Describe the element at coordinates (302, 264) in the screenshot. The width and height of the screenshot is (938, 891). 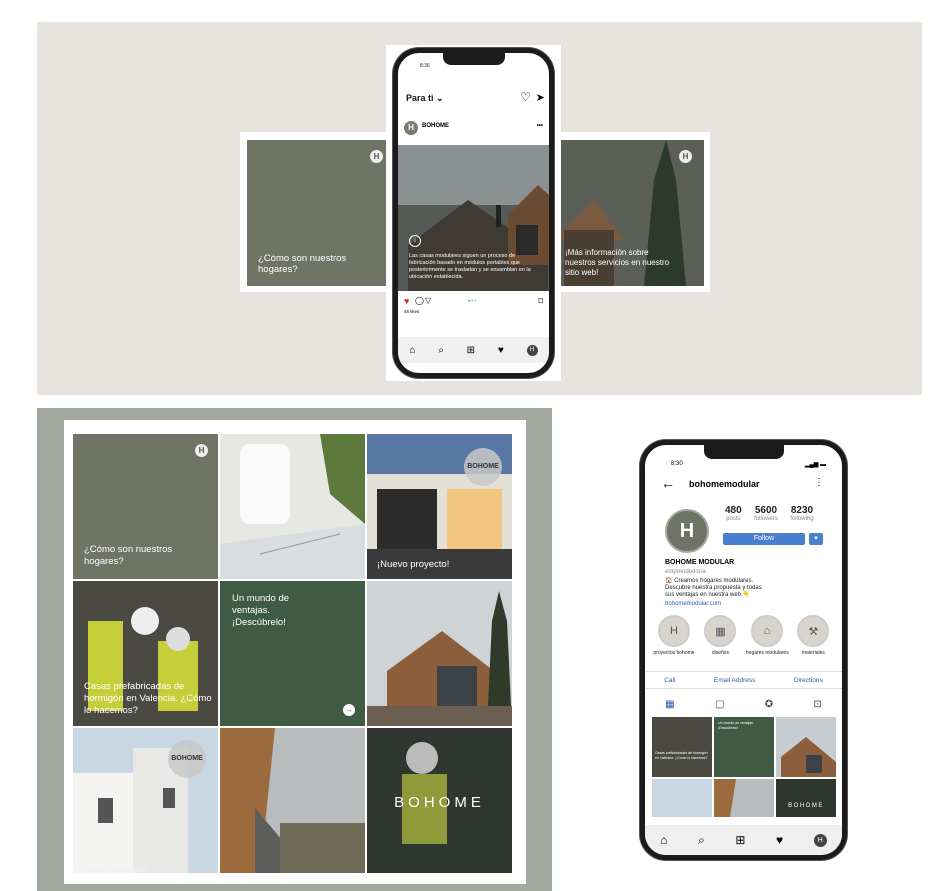
I see `slide-left-text: ¿Cómo son nuestros hogares?` at that location.